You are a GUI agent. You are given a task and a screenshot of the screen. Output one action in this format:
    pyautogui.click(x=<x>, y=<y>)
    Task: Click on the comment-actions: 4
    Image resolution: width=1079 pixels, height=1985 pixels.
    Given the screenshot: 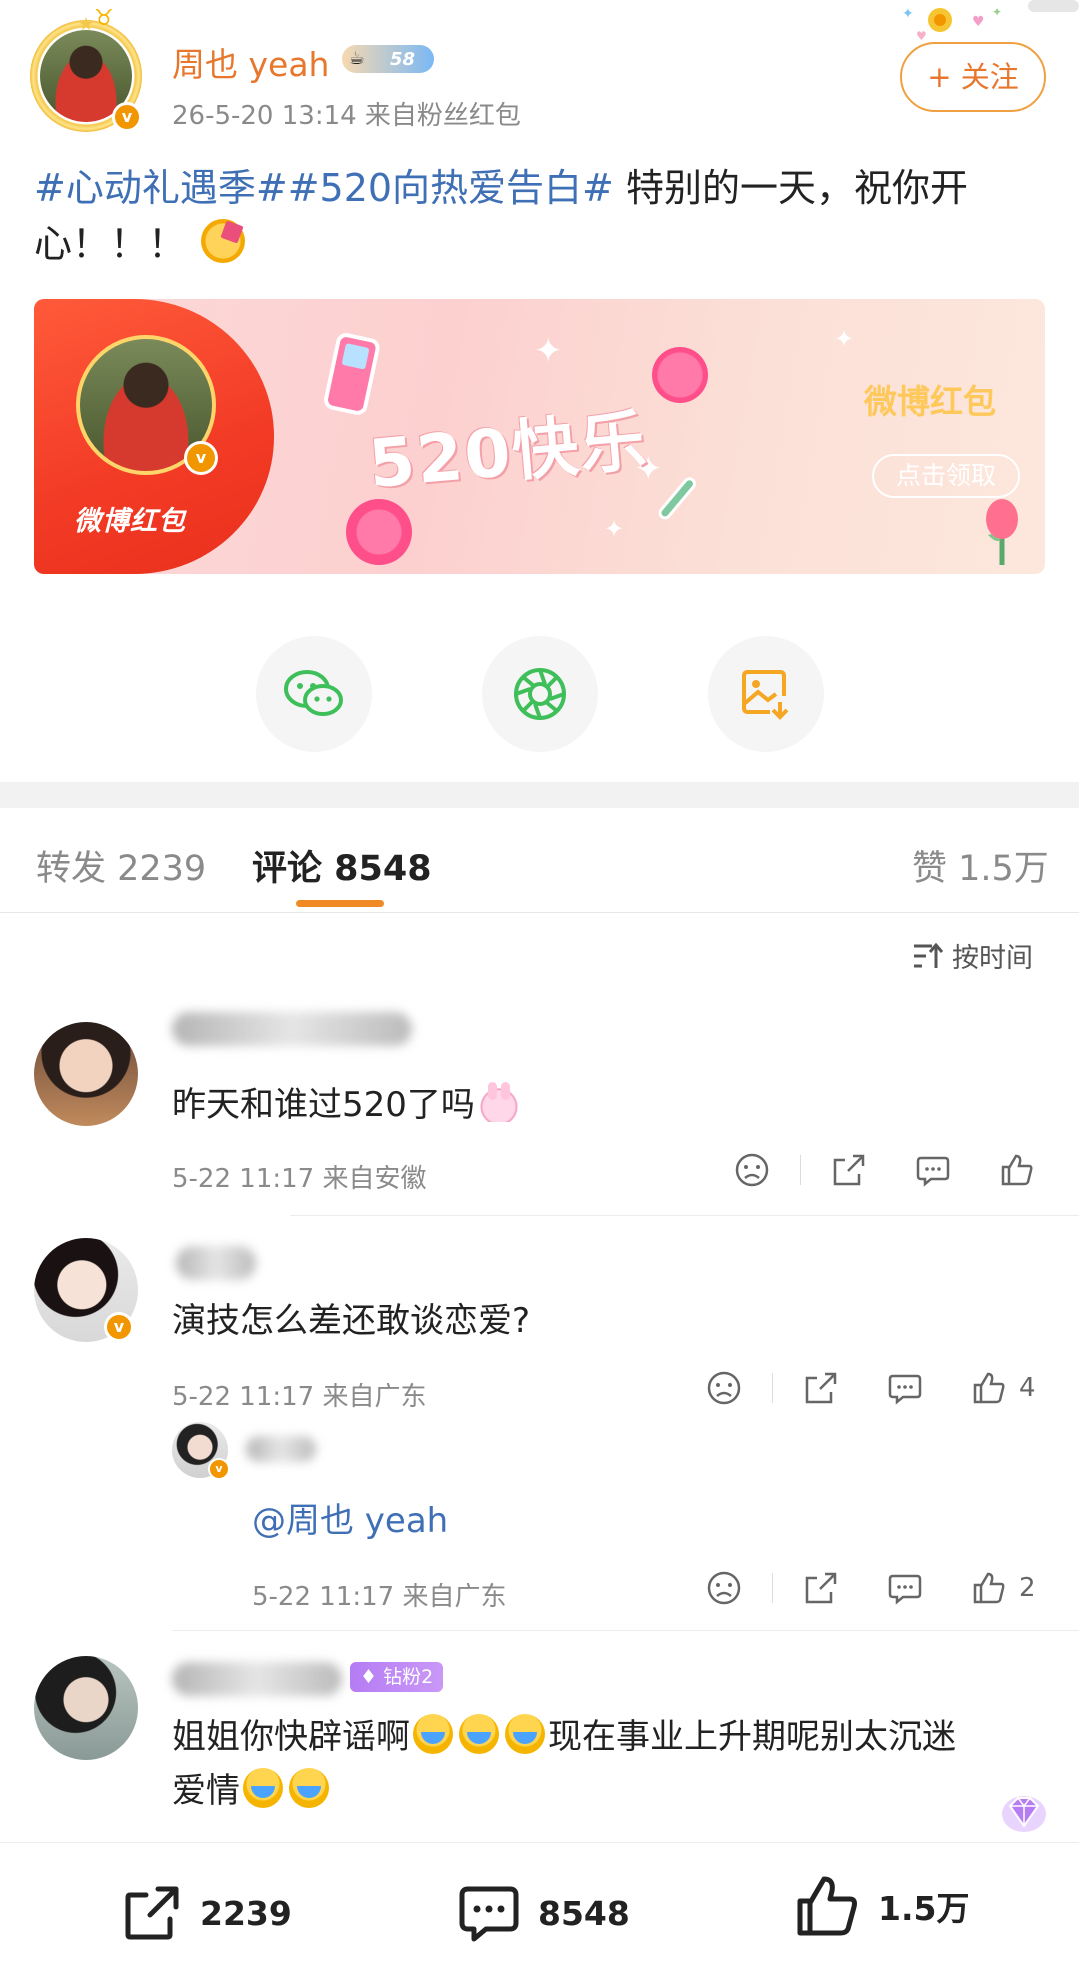 What is the action you would take?
    pyautogui.click(x=871, y=1388)
    